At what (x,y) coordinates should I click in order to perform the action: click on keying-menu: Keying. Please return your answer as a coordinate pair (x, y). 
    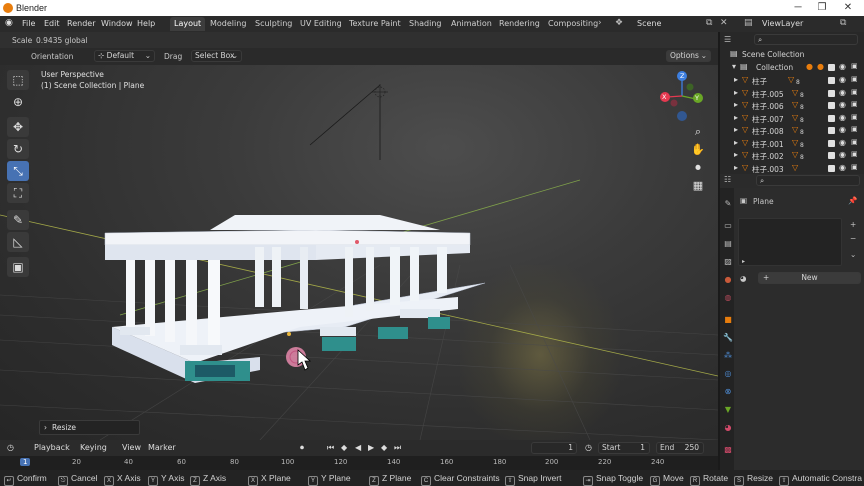
    Looking at the image, I should click on (93, 447).